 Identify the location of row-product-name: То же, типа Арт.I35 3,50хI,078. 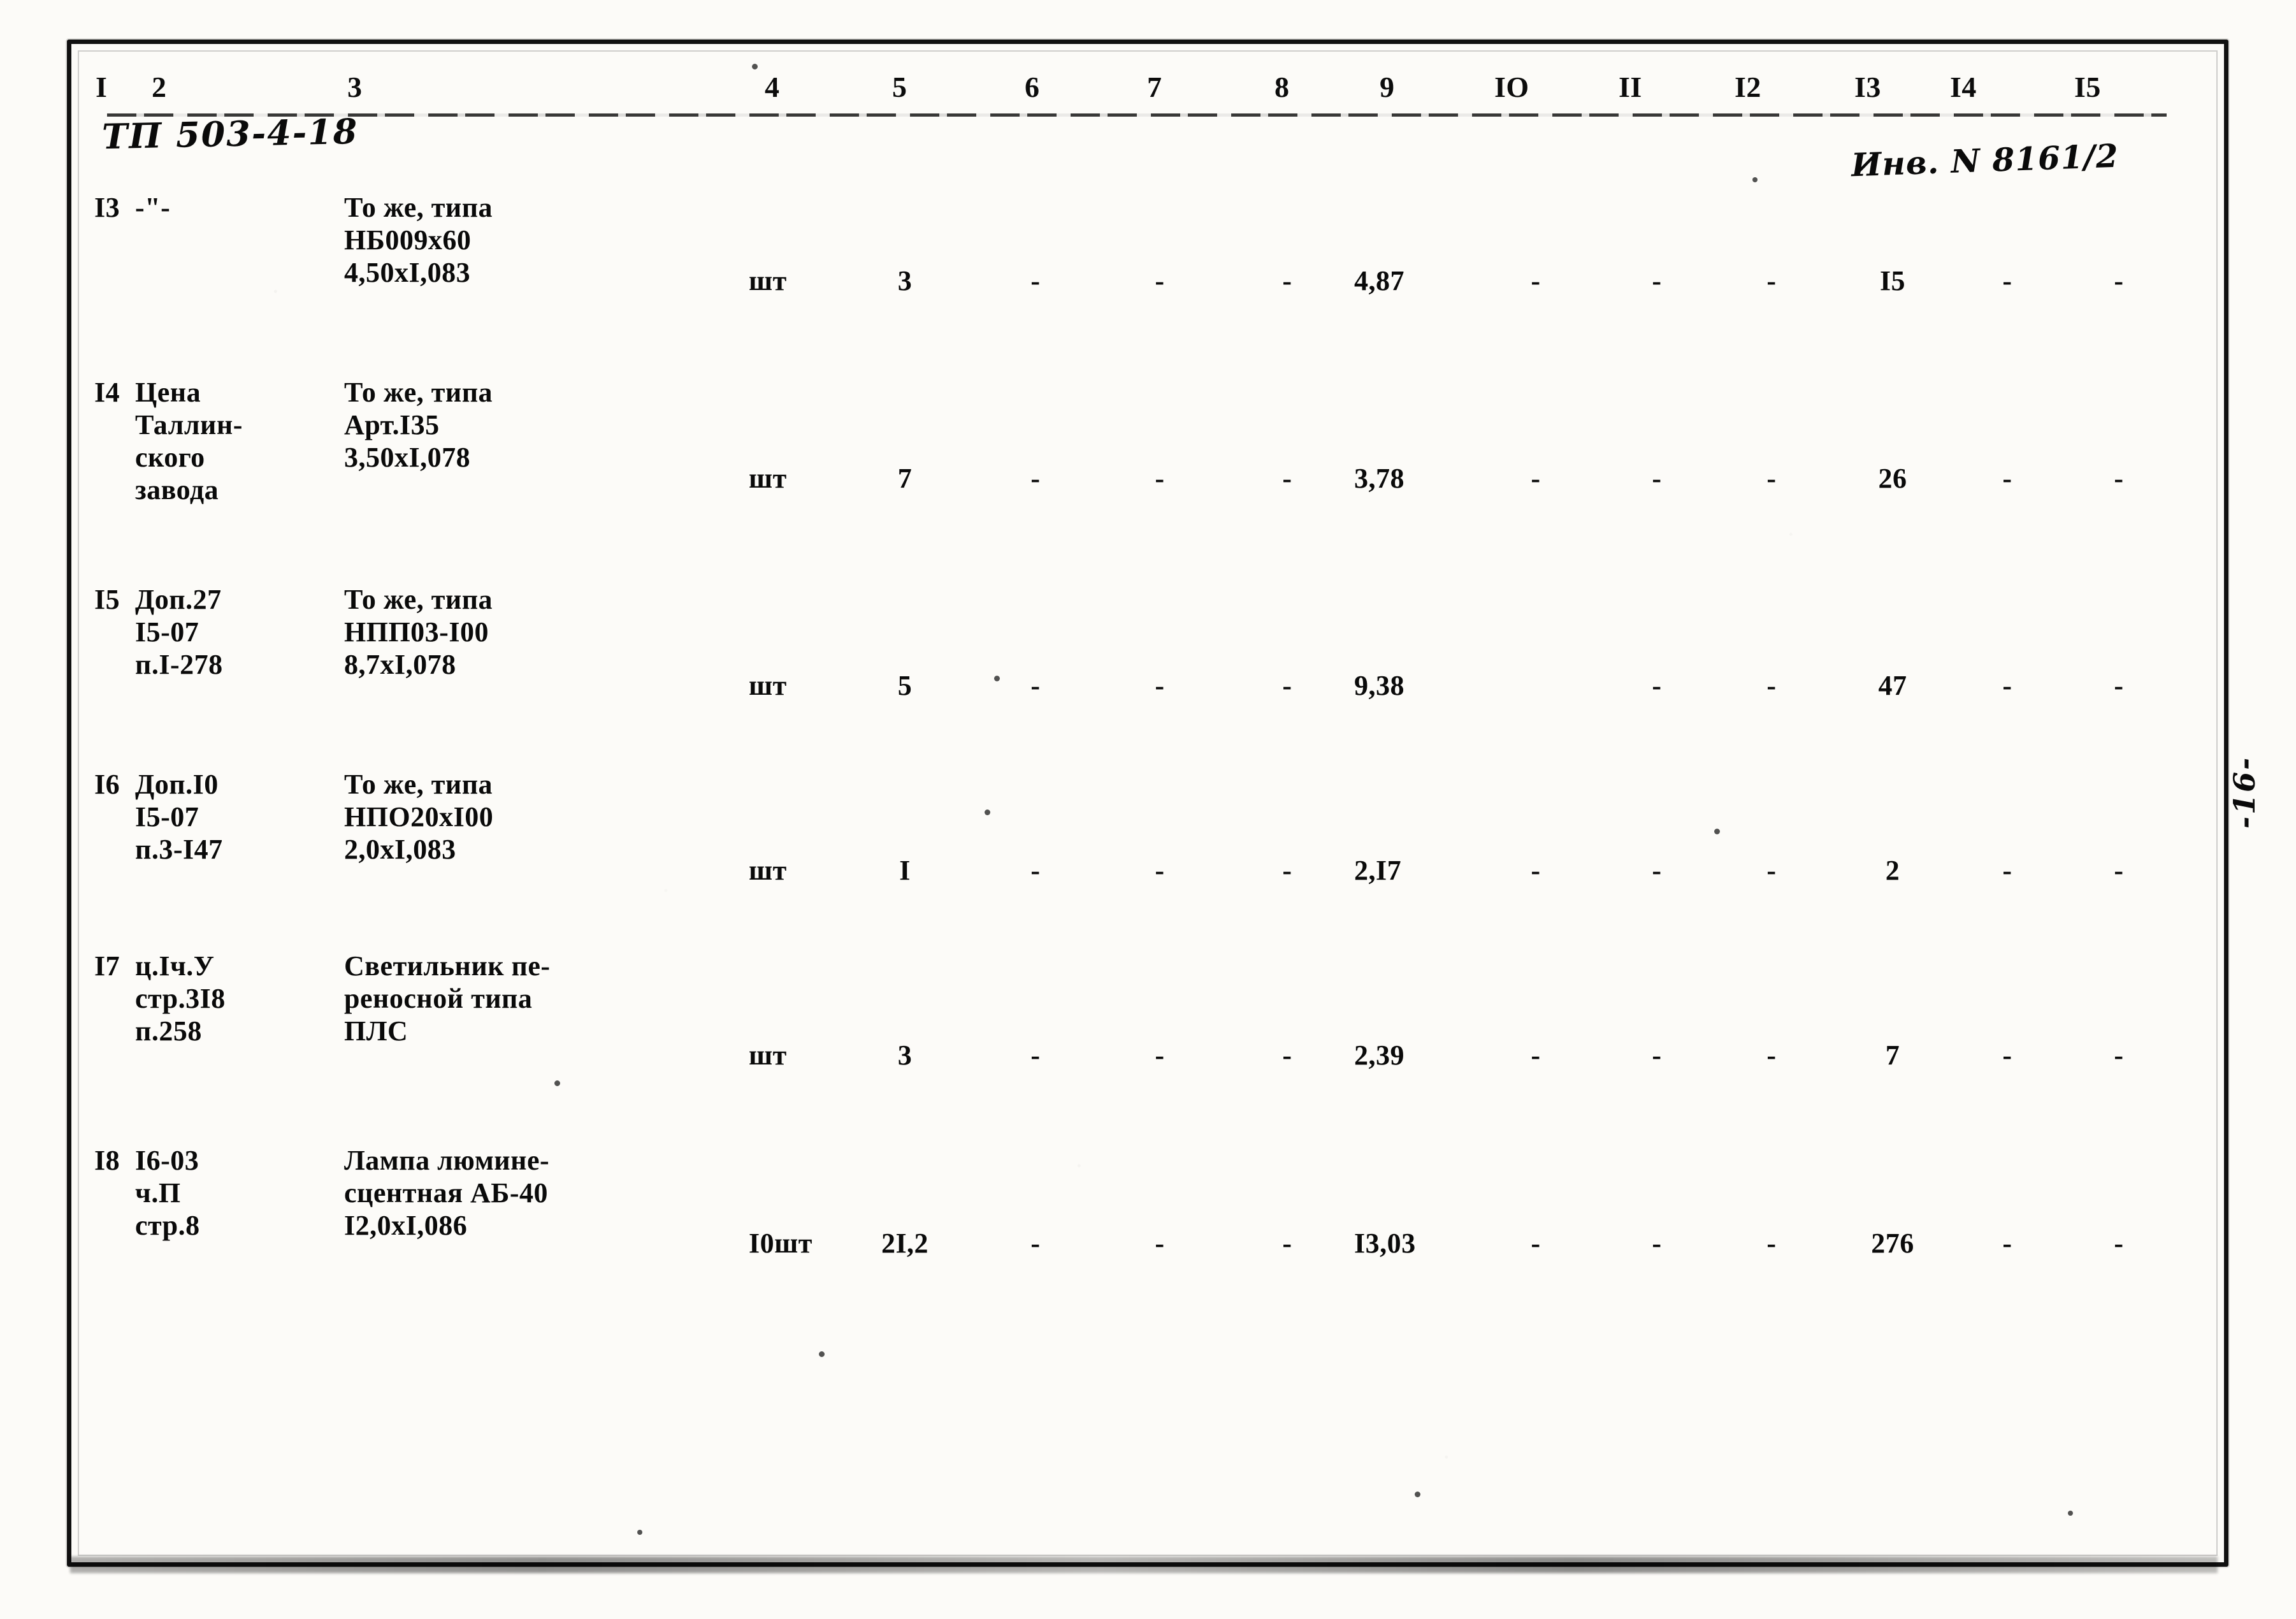
(418, 425).